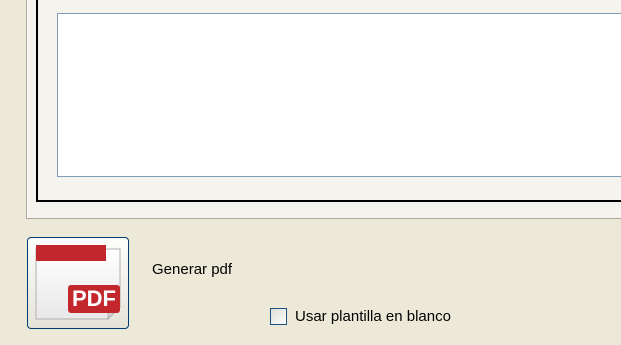 This screenshot has width=621, height=345. I want to click on pdf-tab, so click(71, 253).